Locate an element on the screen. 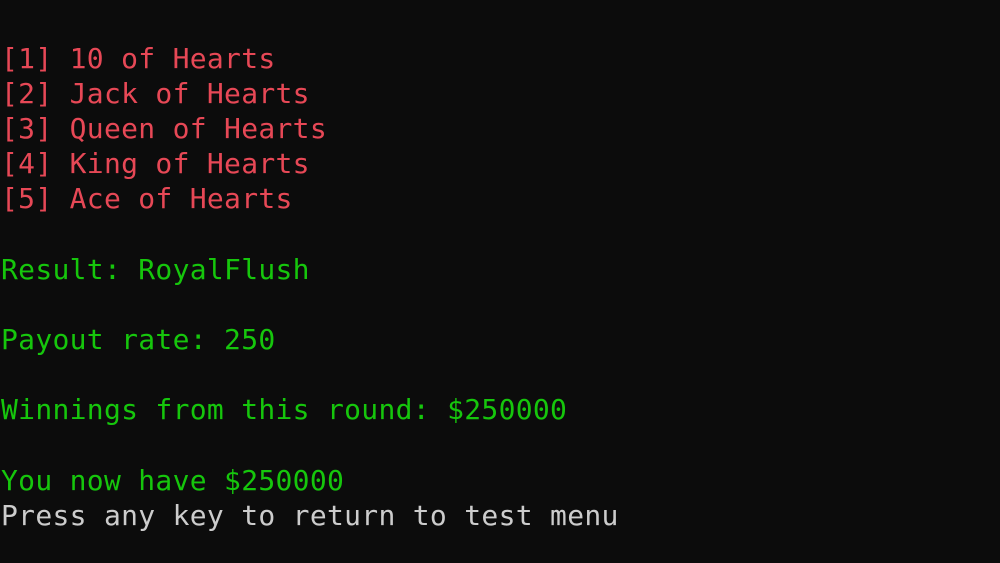 The image size is (1000, 563). card-line: [1] 10 of Hearts is located at coordinates (138, 58).